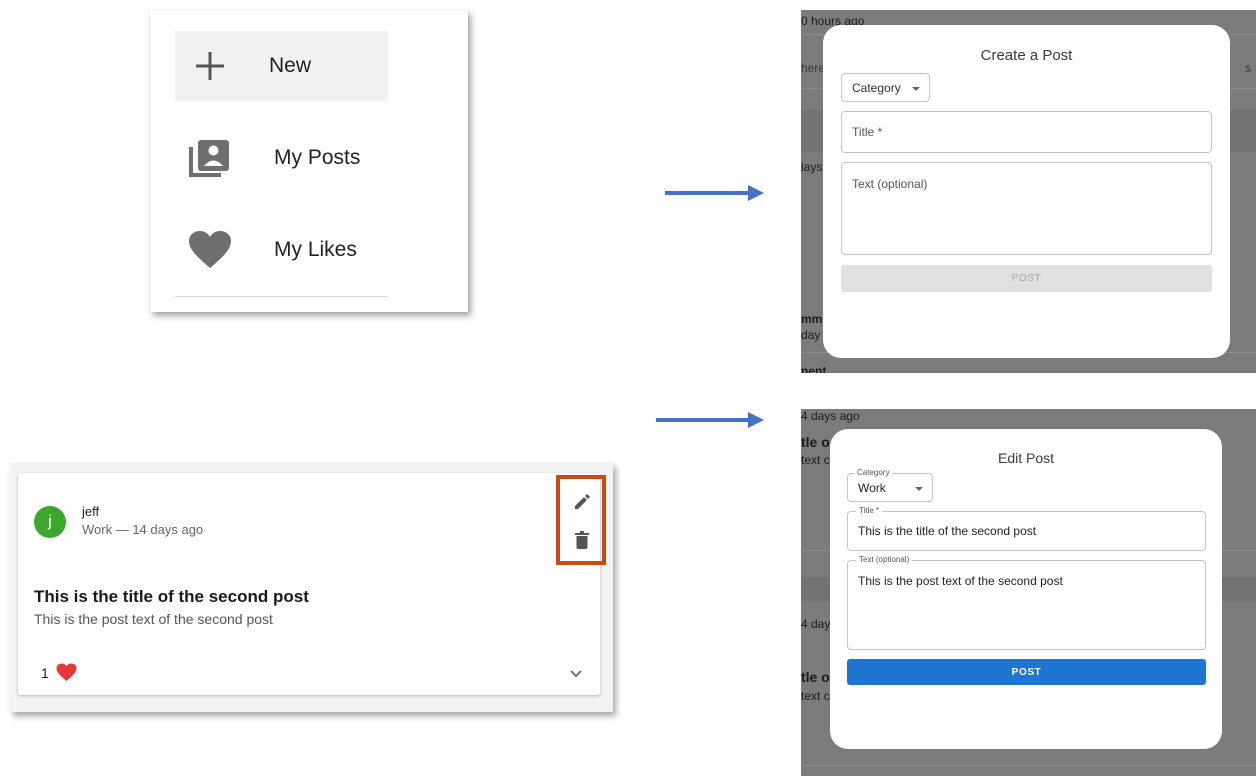 This screenshot has width=1256, height=776. What do you see at coordinates (171, 596) in the screenshot?
I see `post-title: This is the title of the second post` at bounding box center [171, 596].